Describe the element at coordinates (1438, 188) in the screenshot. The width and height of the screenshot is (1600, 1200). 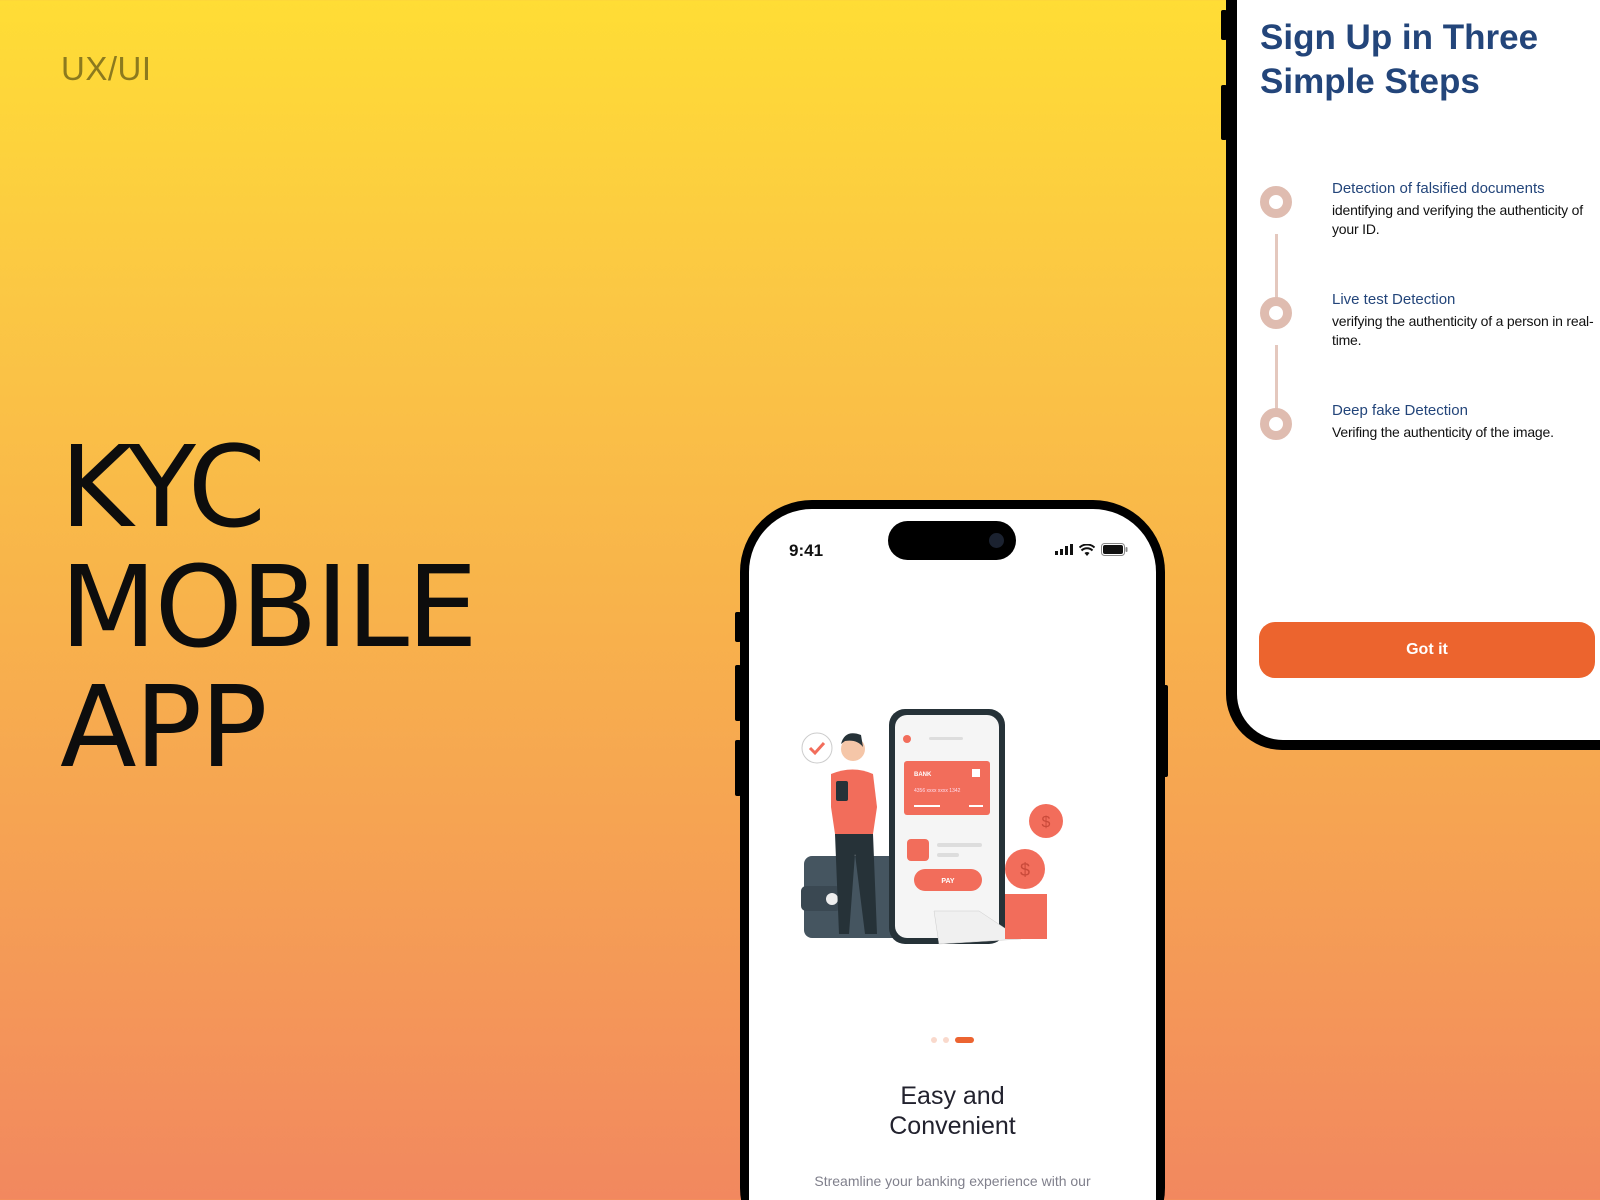
I see `step-title: Detection of falsified documents` at that location.